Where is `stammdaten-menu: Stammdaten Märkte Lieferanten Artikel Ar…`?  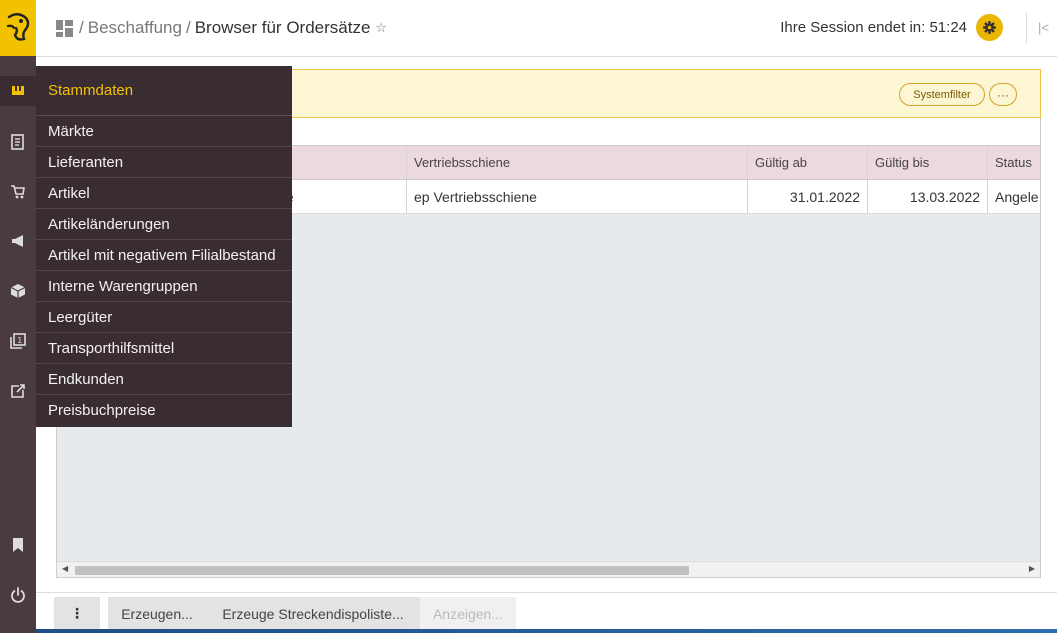
stammdaten-menu: Stammdaten Märkte Lieferanten Artikel Ar… is located at coordinates (164, 246).